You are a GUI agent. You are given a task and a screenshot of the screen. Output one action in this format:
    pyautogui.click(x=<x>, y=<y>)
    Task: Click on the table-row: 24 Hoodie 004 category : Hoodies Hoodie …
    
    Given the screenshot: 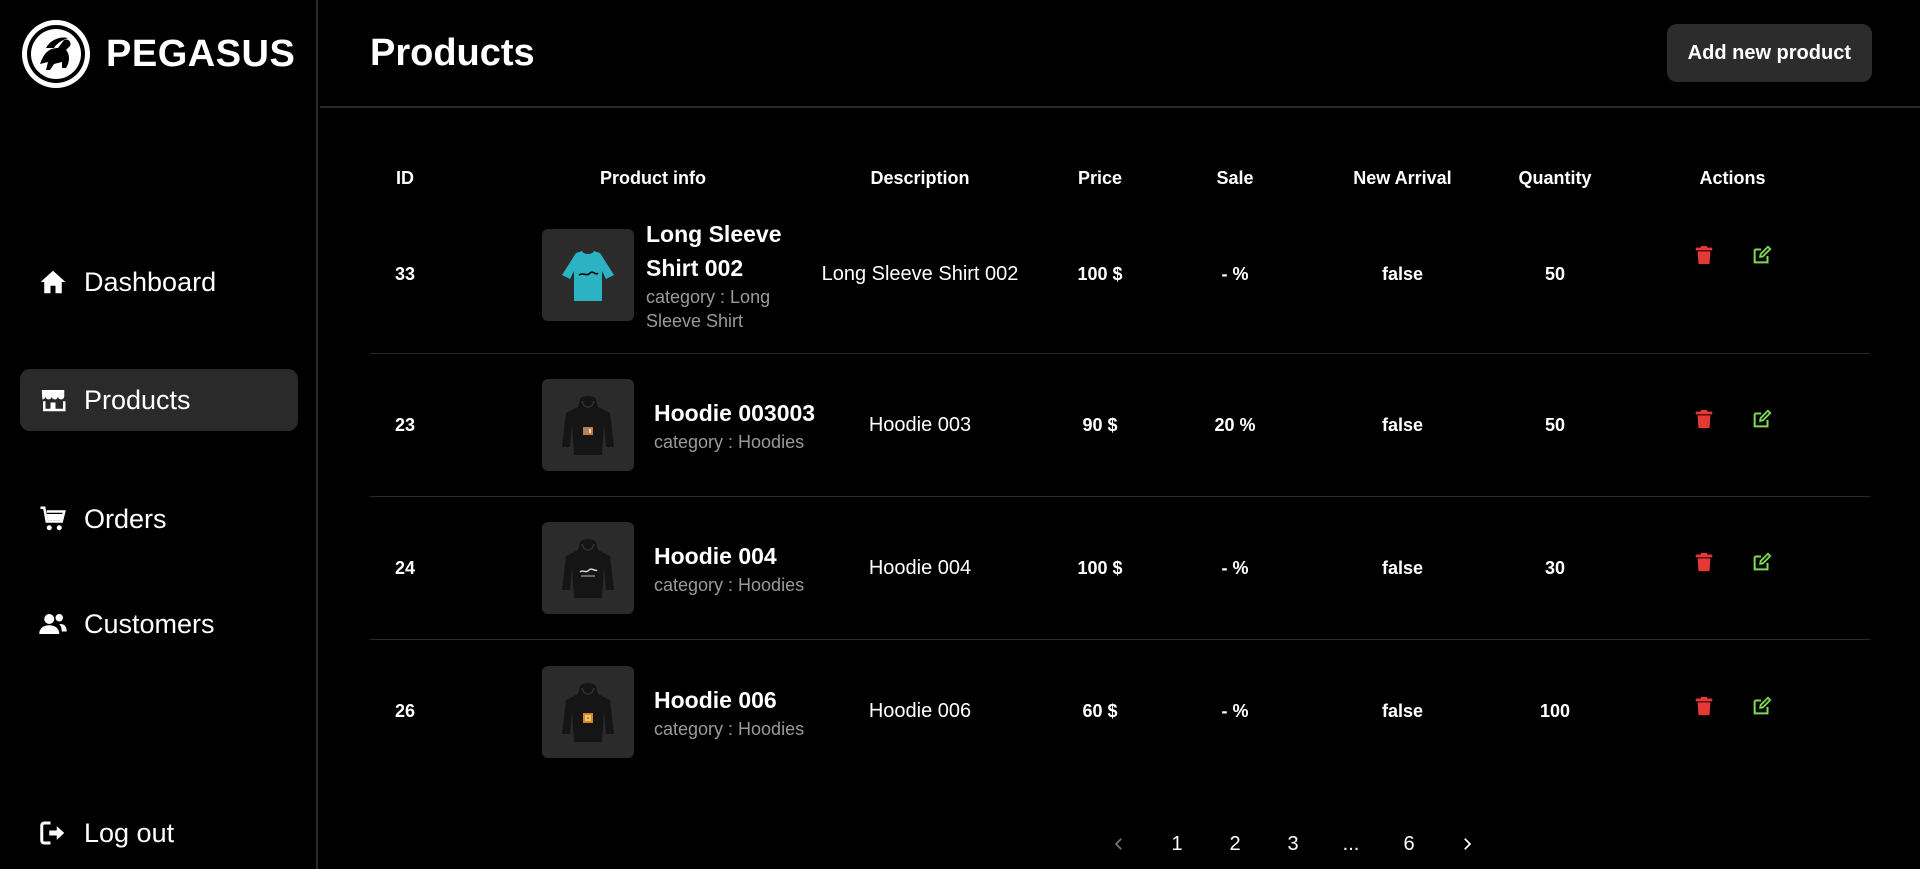 What is the action you would take?
    pyautogui.click(x=1120, y=568)
    